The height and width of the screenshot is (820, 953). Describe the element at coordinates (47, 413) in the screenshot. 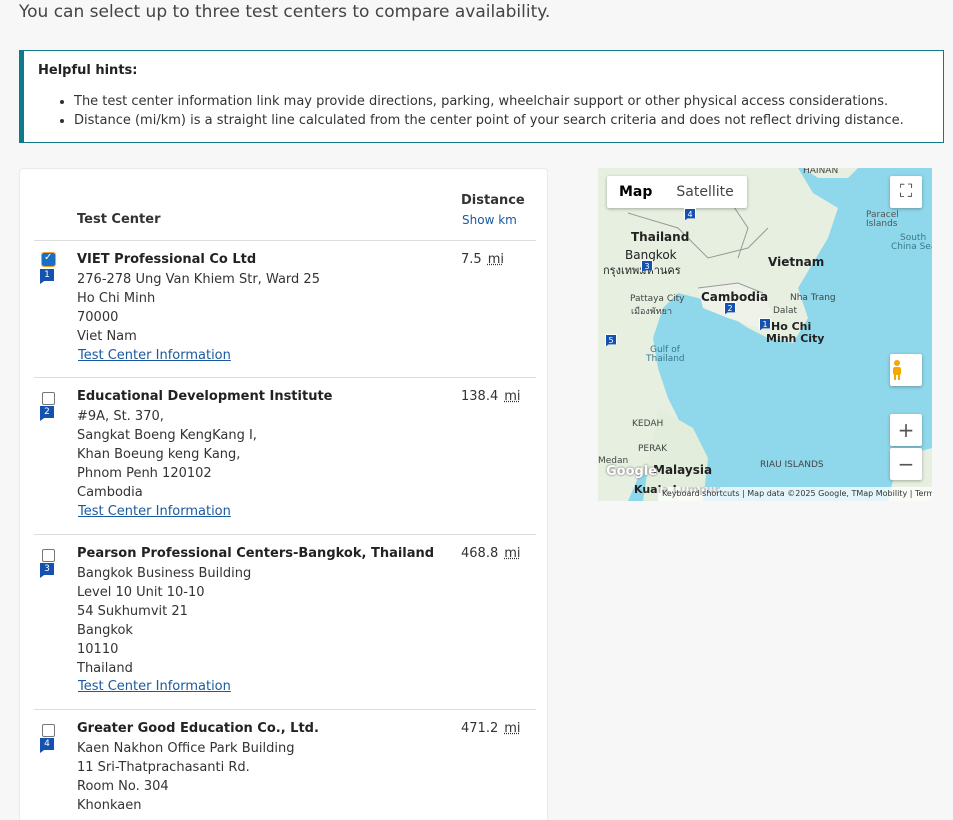

I see `map-marker-icon: 2` at that location.